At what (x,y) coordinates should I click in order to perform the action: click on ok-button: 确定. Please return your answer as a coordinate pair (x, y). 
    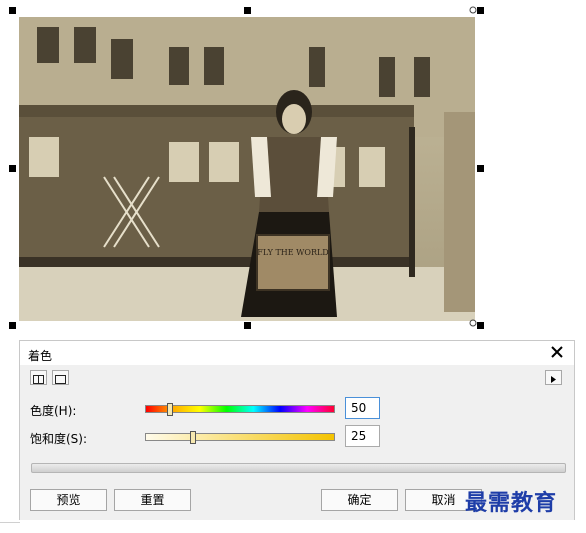
    Looking at the image, I should click on (359, 500).